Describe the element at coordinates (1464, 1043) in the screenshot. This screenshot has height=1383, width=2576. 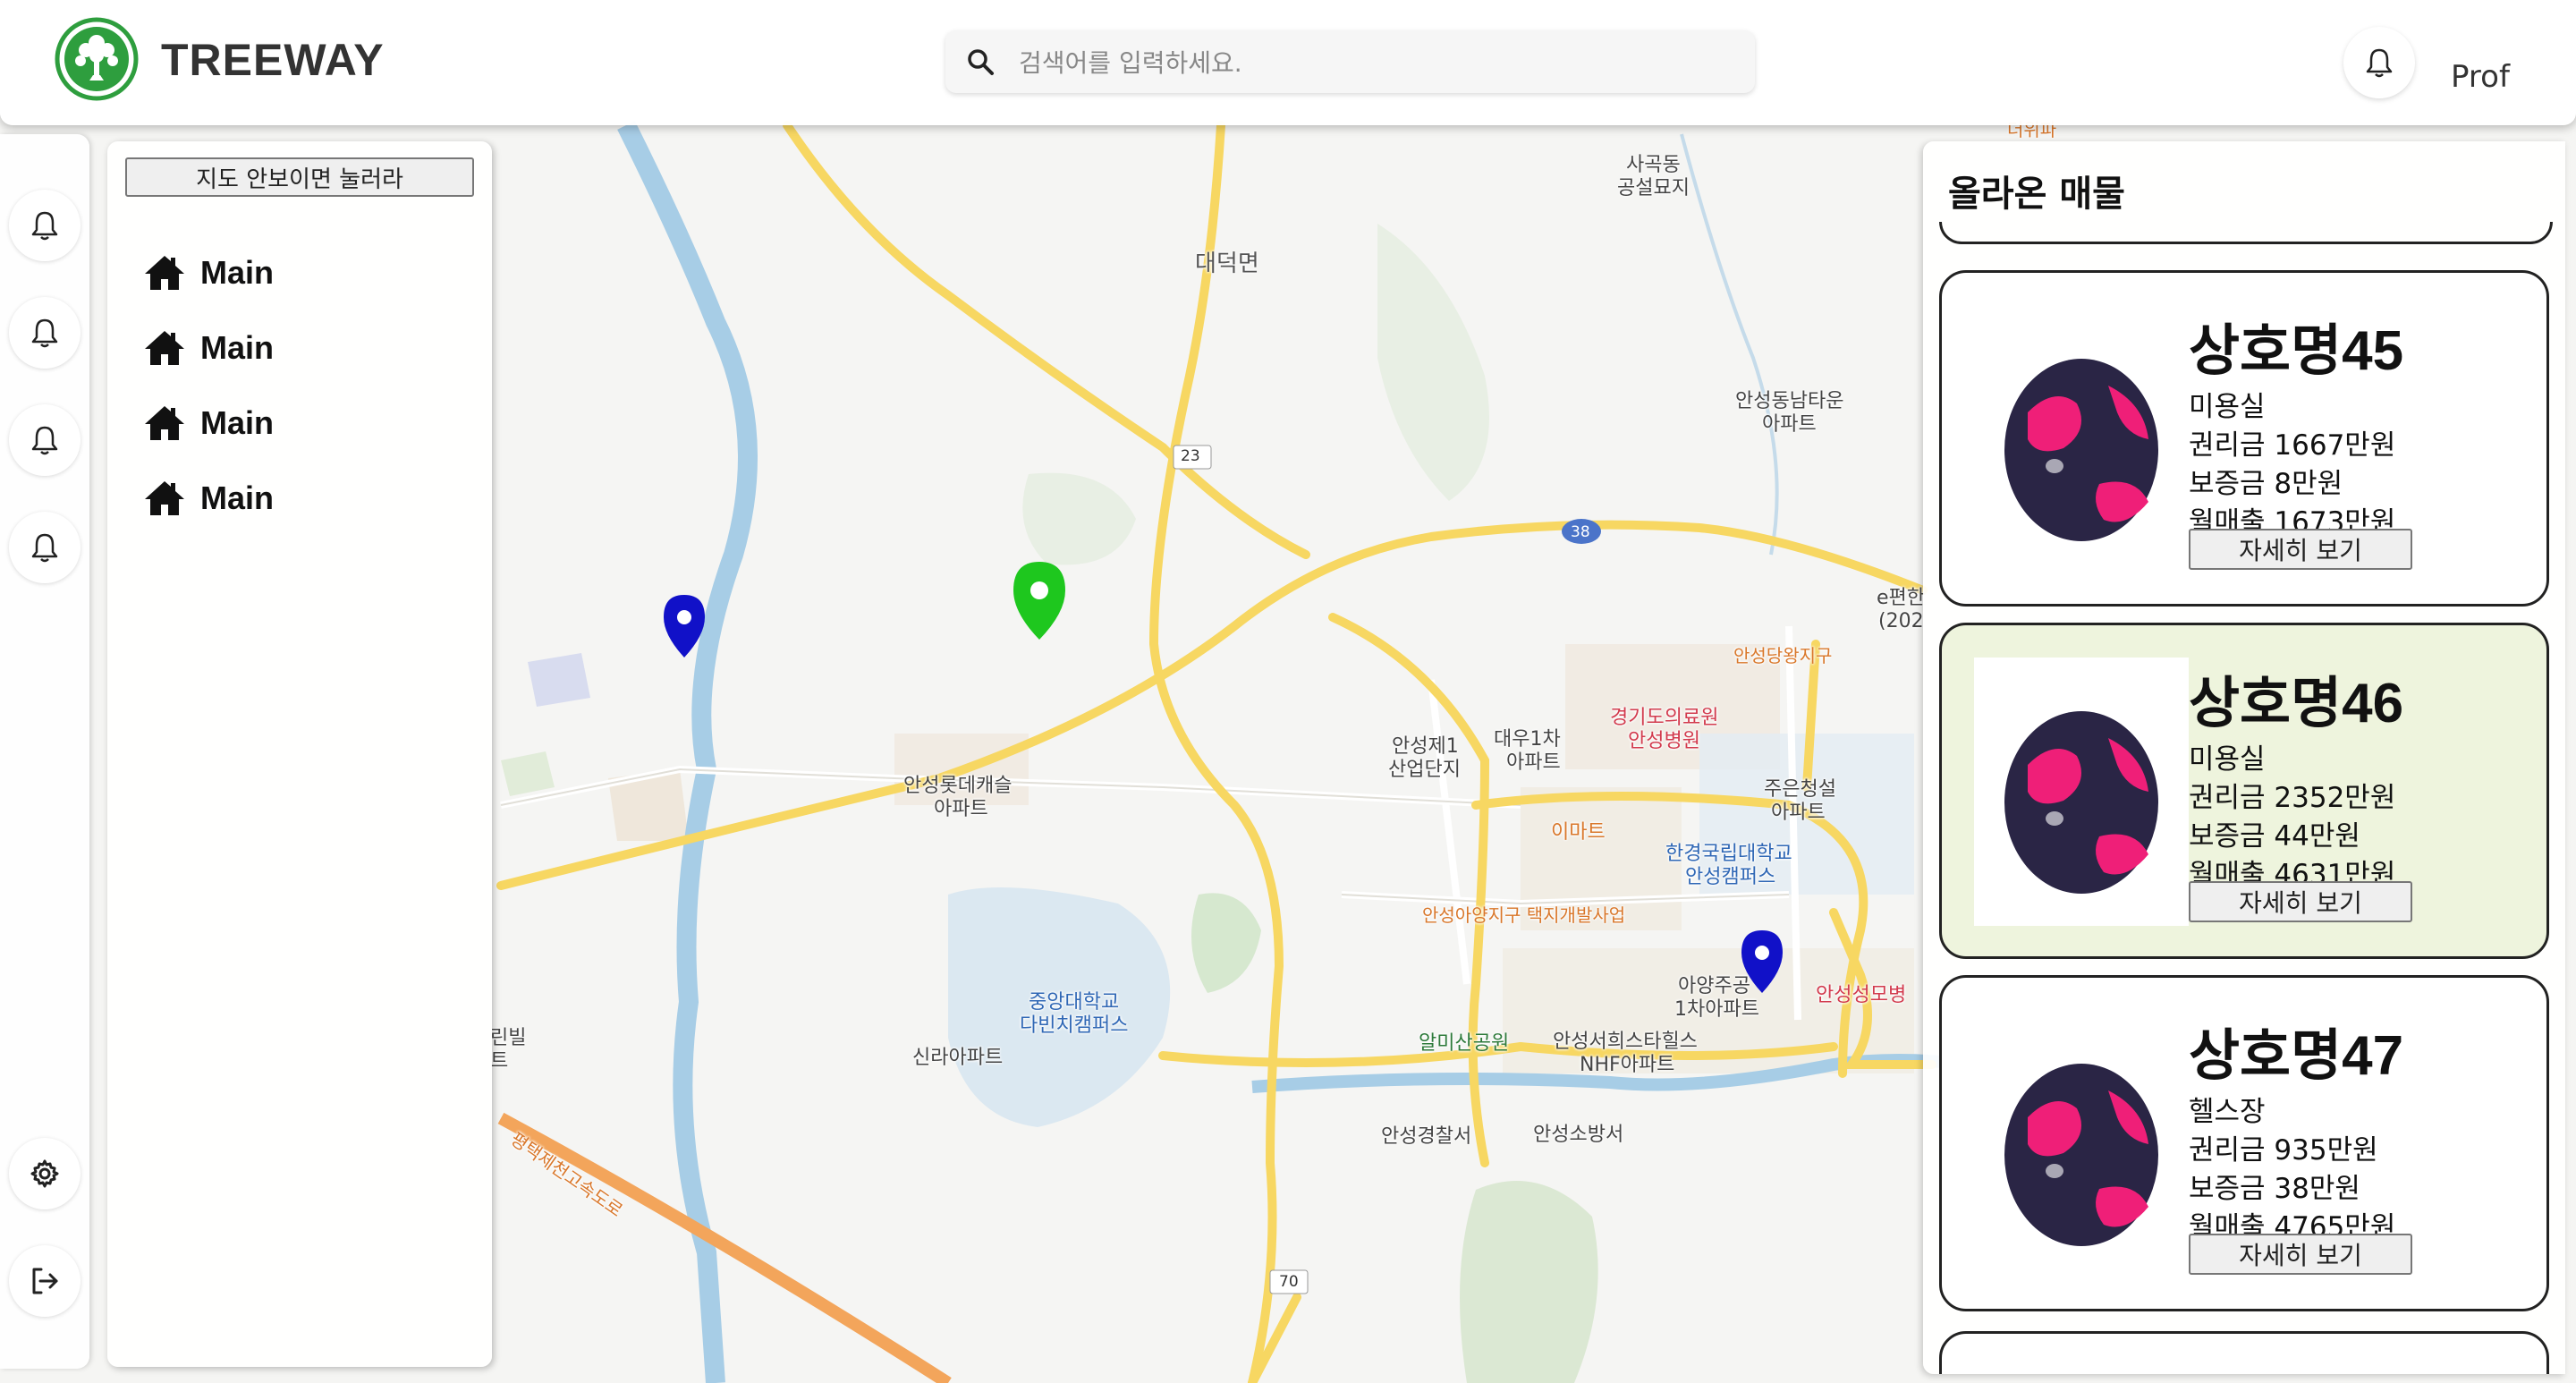
I see `map-label: 알미산공원` at that location.